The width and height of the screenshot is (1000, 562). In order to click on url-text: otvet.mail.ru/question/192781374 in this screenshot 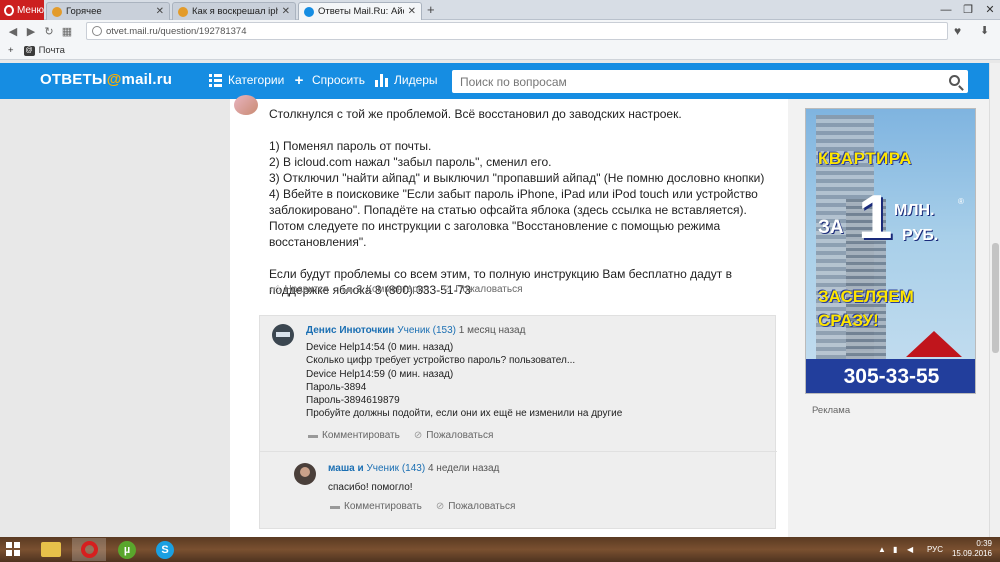, I will do `click(176, 31)`.